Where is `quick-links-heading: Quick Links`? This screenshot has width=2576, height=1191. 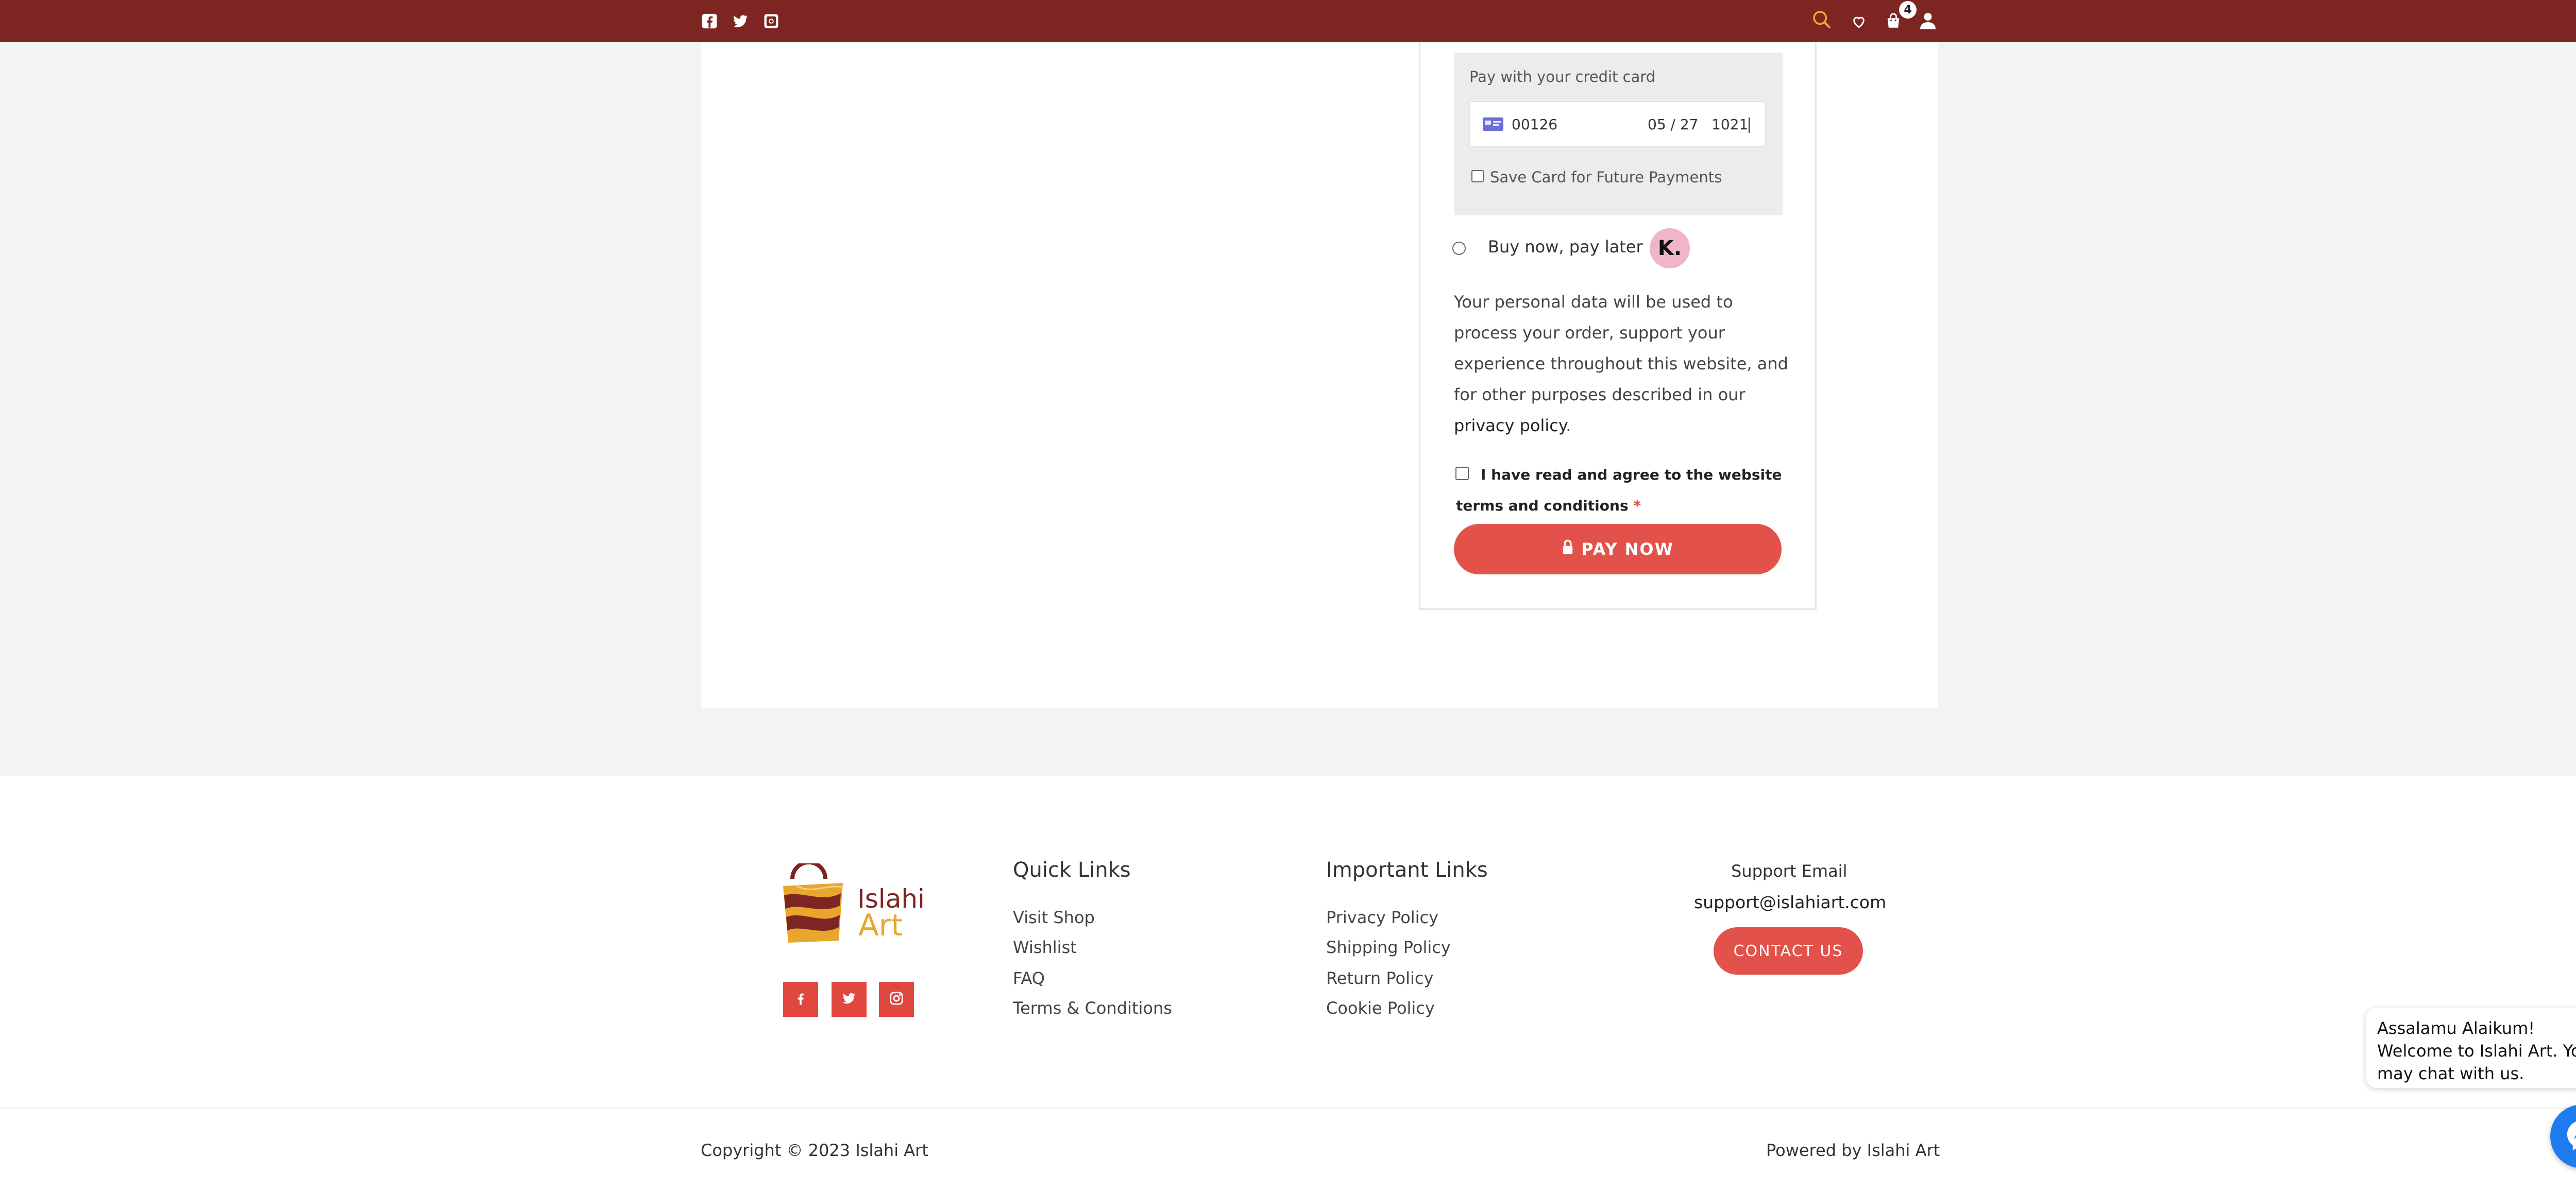 quick-links-heading: Quick Links is located at coordinates (1072, 870).